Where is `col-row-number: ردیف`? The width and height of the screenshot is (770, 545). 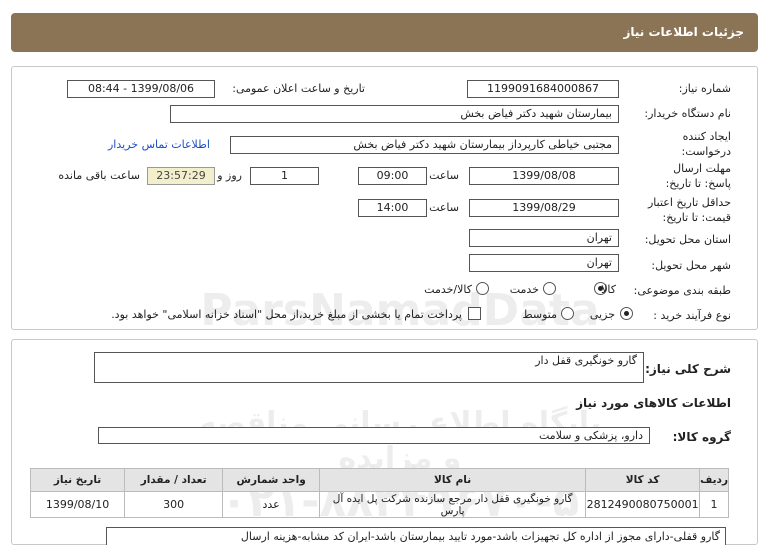 col-row-number: ردیف is located at coordinates (714, 480).